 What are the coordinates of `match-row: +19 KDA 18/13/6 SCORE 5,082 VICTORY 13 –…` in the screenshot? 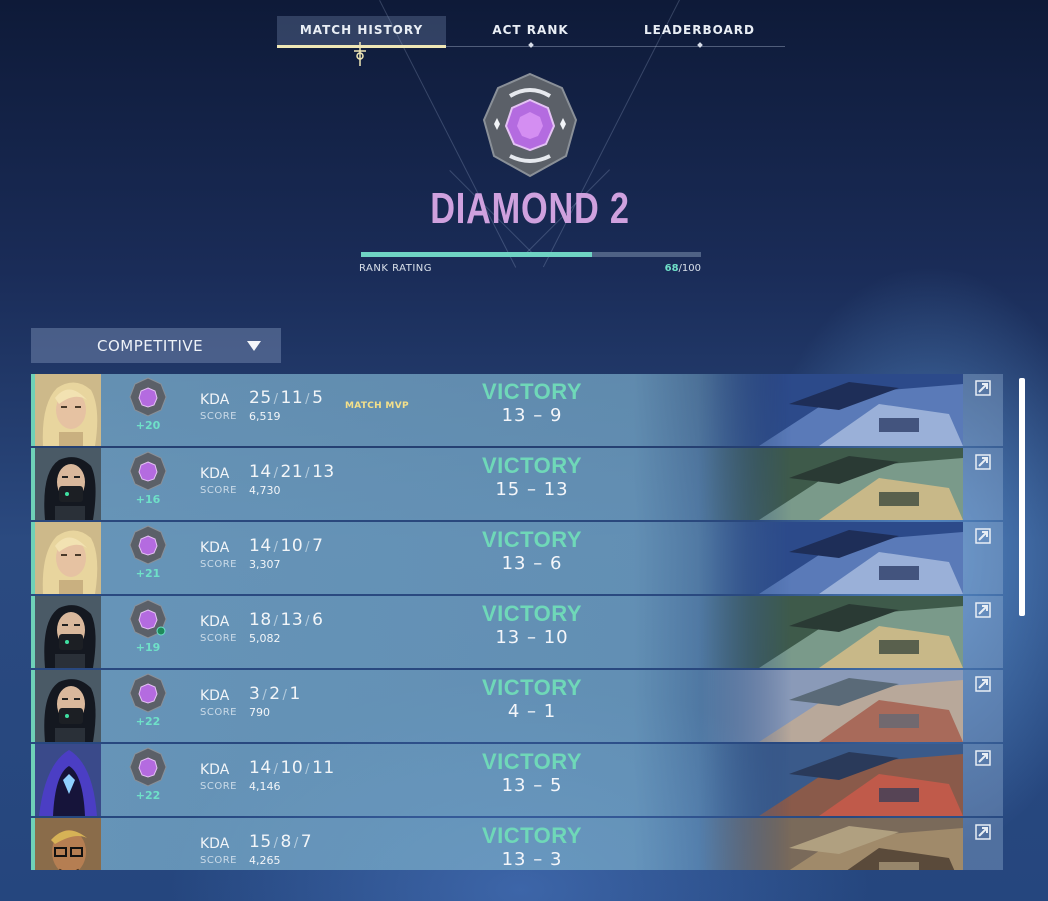 It's located at (517, 632).